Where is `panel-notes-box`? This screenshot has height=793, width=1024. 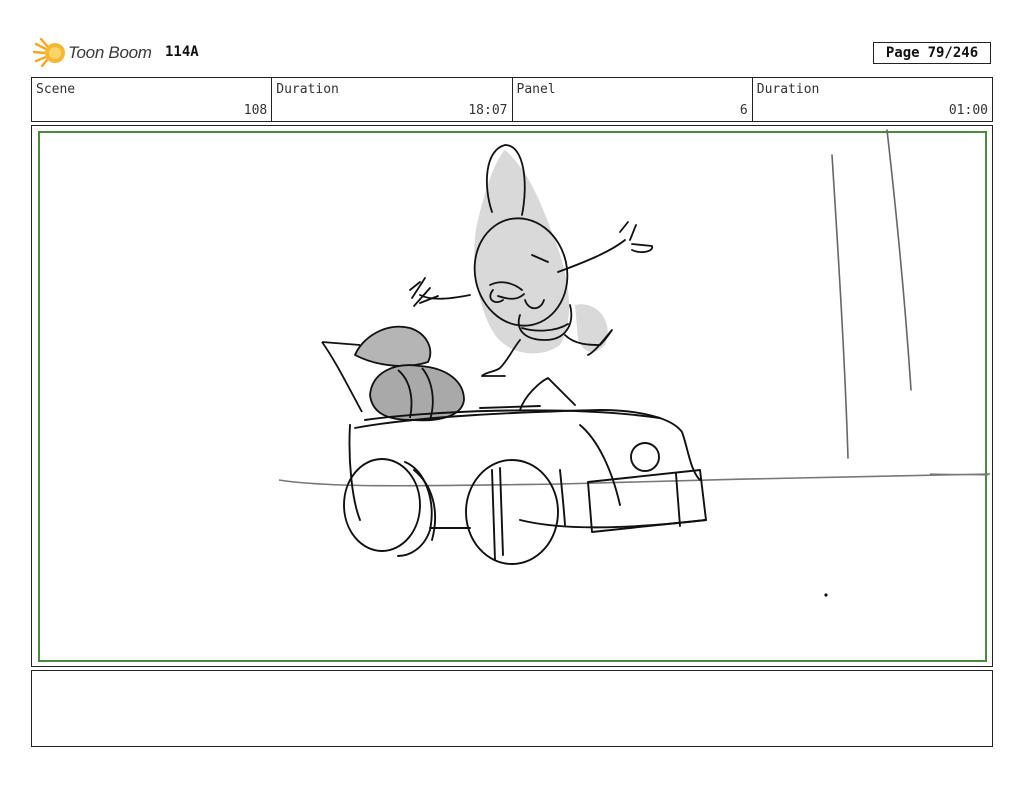 panel-notes-box is located at coordinates (512, 708).